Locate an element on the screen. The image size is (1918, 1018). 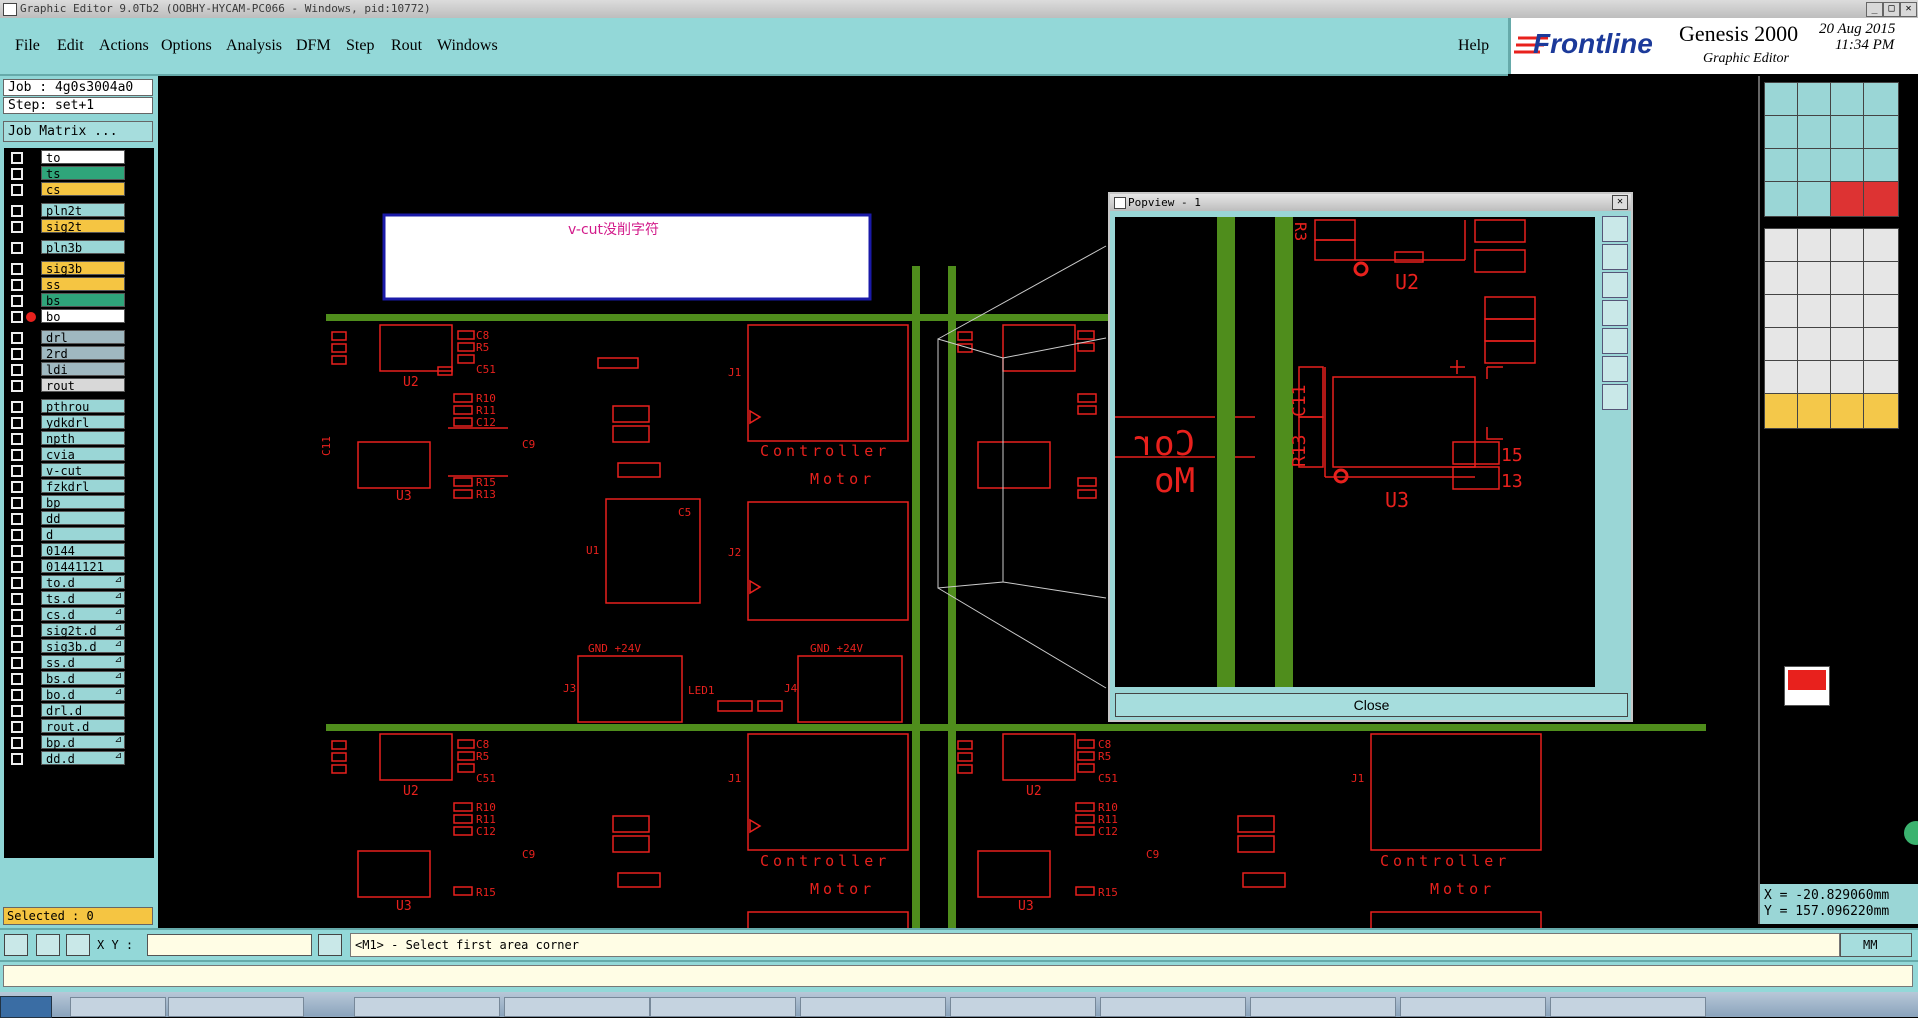
layer-row: ss is located at coordinates (79, 284).